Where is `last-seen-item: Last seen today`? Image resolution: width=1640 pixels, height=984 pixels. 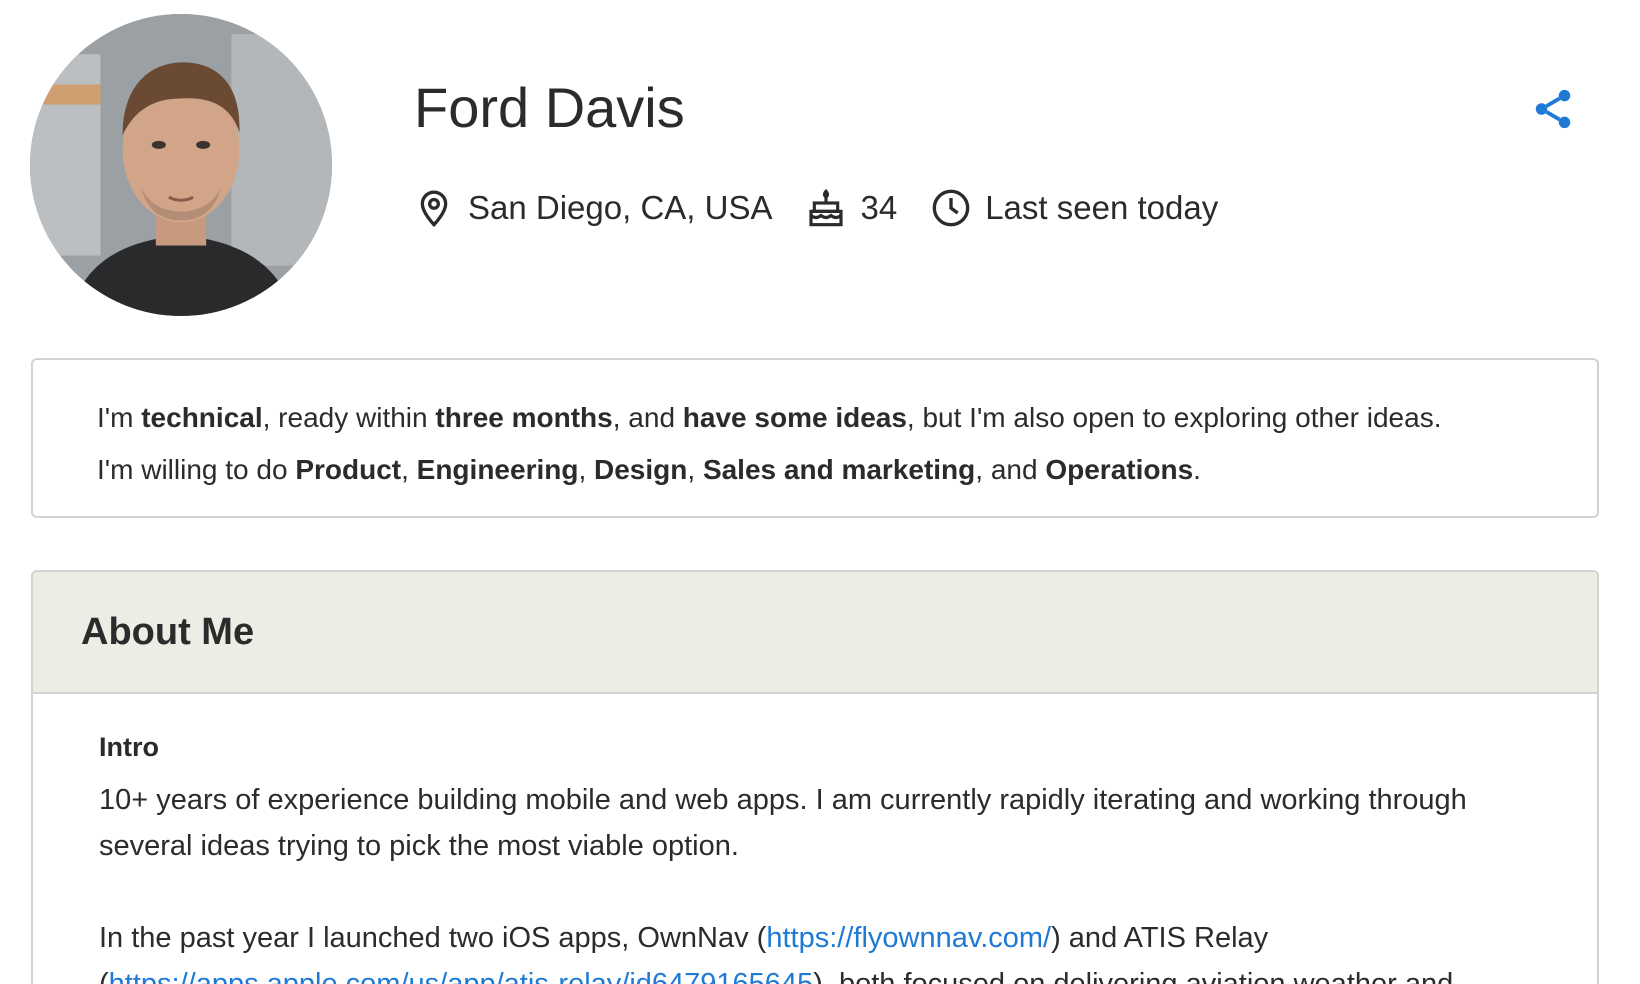 last-seen-item: Last seen today is located at coordinates (1074, 208).